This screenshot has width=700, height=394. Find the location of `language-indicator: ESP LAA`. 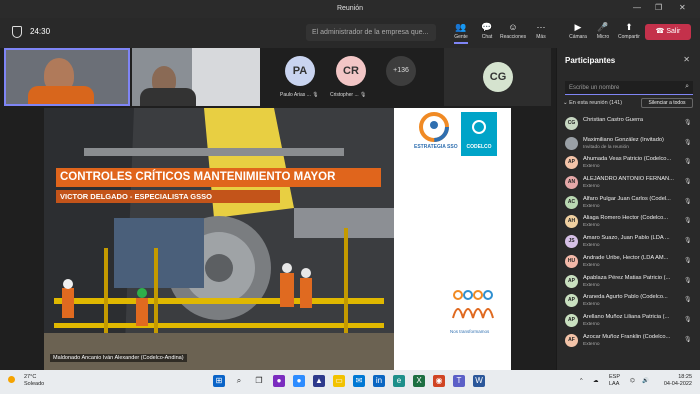

language-indicator: ESP LAA is located at coordinates (614, 381).